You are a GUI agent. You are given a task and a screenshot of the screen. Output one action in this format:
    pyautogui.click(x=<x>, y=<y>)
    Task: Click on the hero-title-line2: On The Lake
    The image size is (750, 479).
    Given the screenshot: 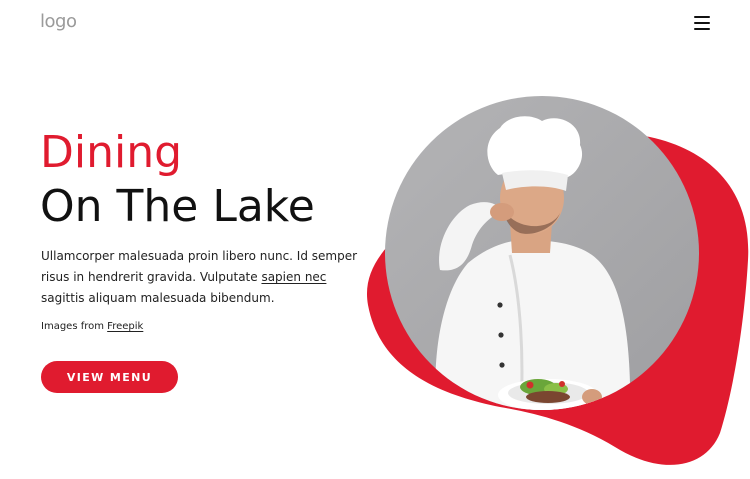 What is the action you would take?
    pyautogui.click(x=177, y=206)
    